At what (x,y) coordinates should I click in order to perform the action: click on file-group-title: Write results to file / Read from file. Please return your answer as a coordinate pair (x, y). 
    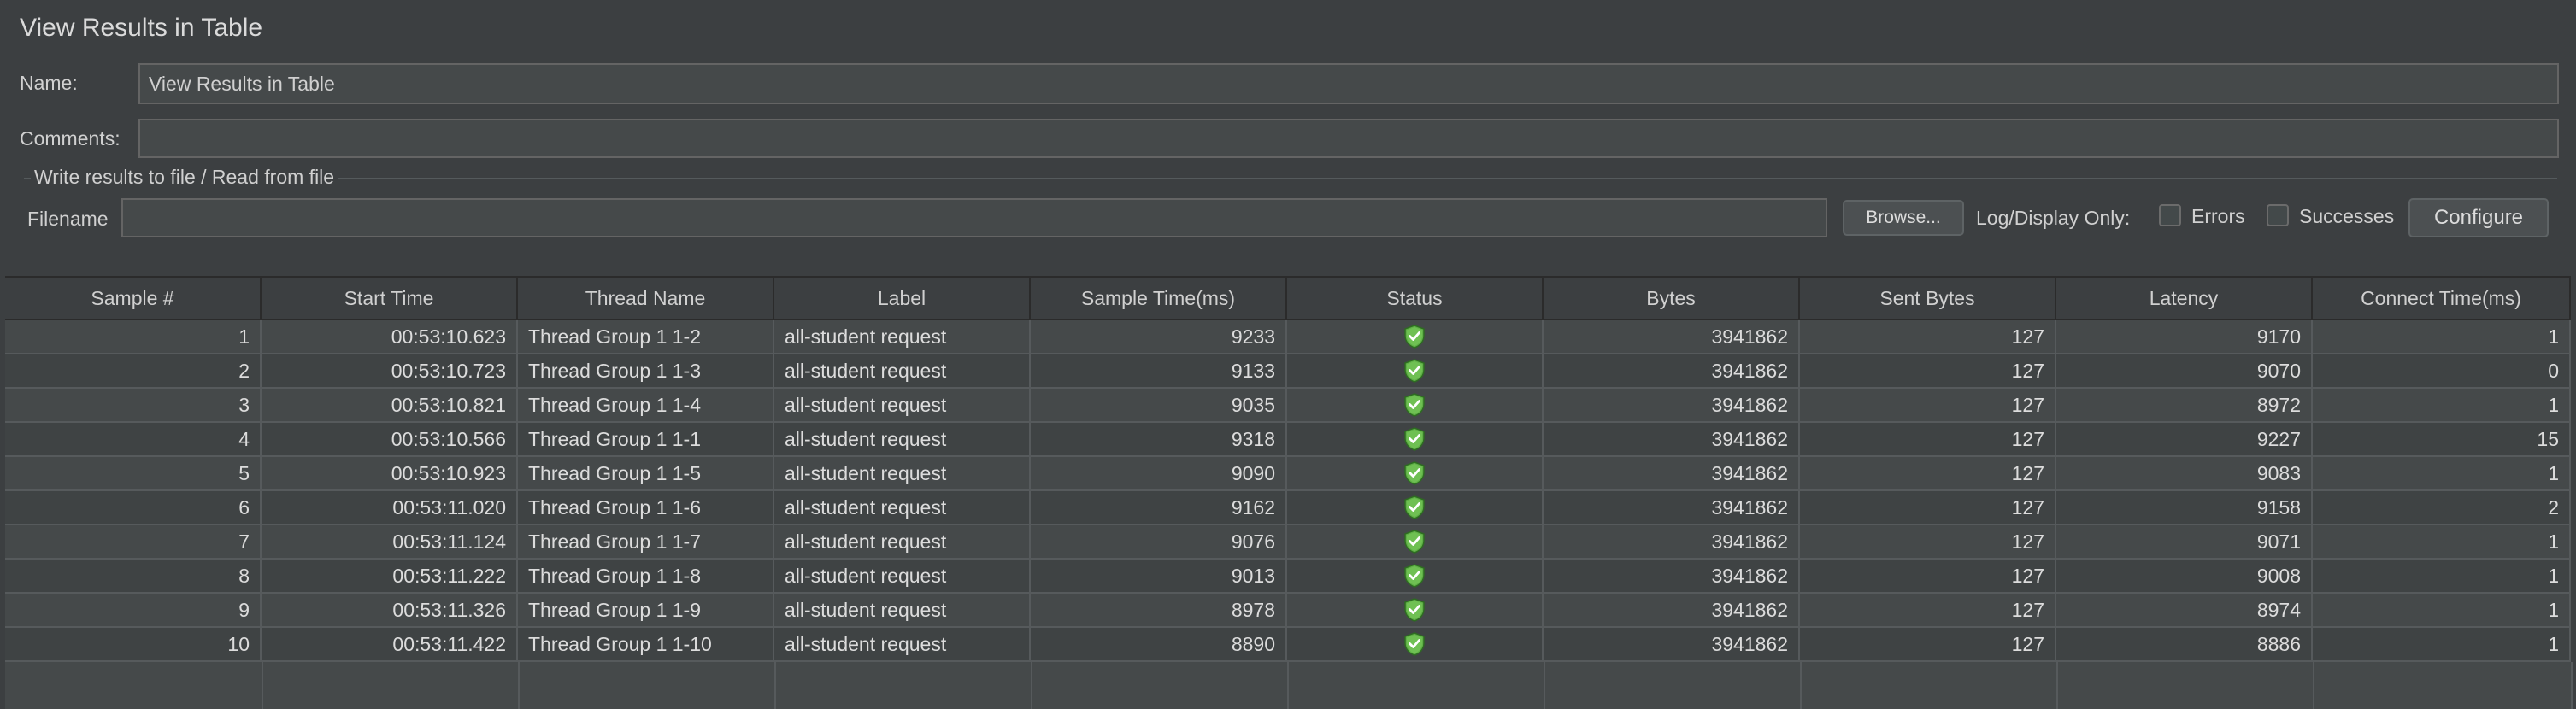
    Looking at the image, I should click on (184, 177).